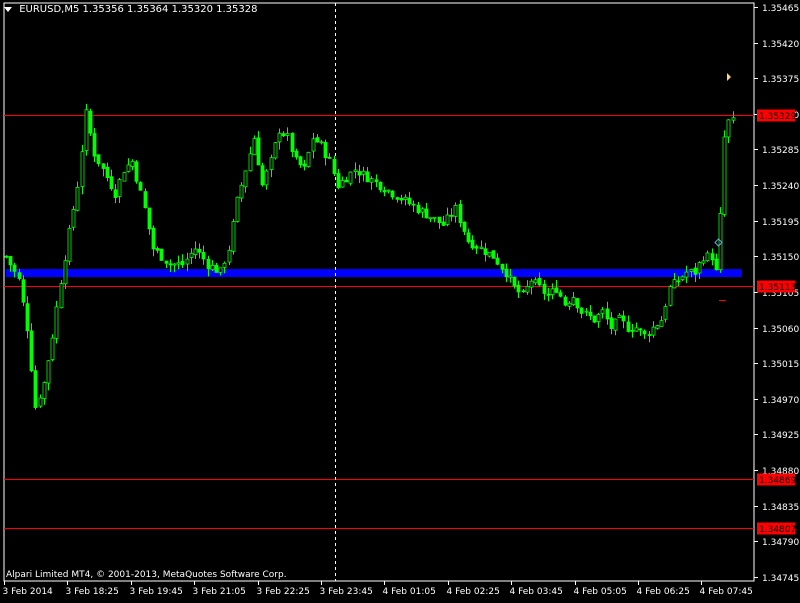  Describe the element at coordinates (780, 365) in the screenshot. I see `y-tick-label: 1.35015` at that location.